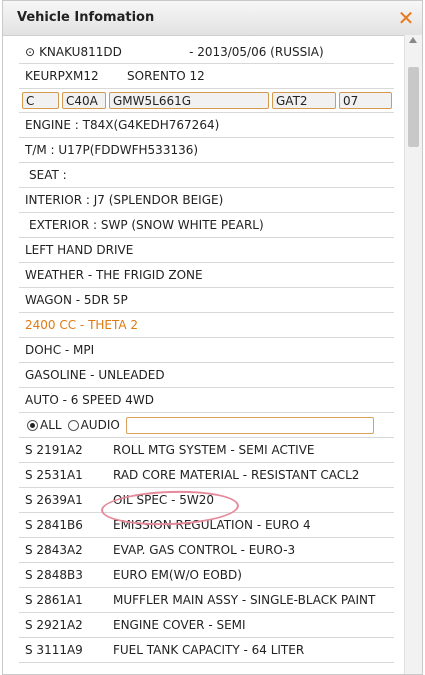  What do you see at coordinates (114, 275) in the screenshot?
I see `spec-text: WEATHER - THE FRIGID ZONE` at bounding box center [114, 275].